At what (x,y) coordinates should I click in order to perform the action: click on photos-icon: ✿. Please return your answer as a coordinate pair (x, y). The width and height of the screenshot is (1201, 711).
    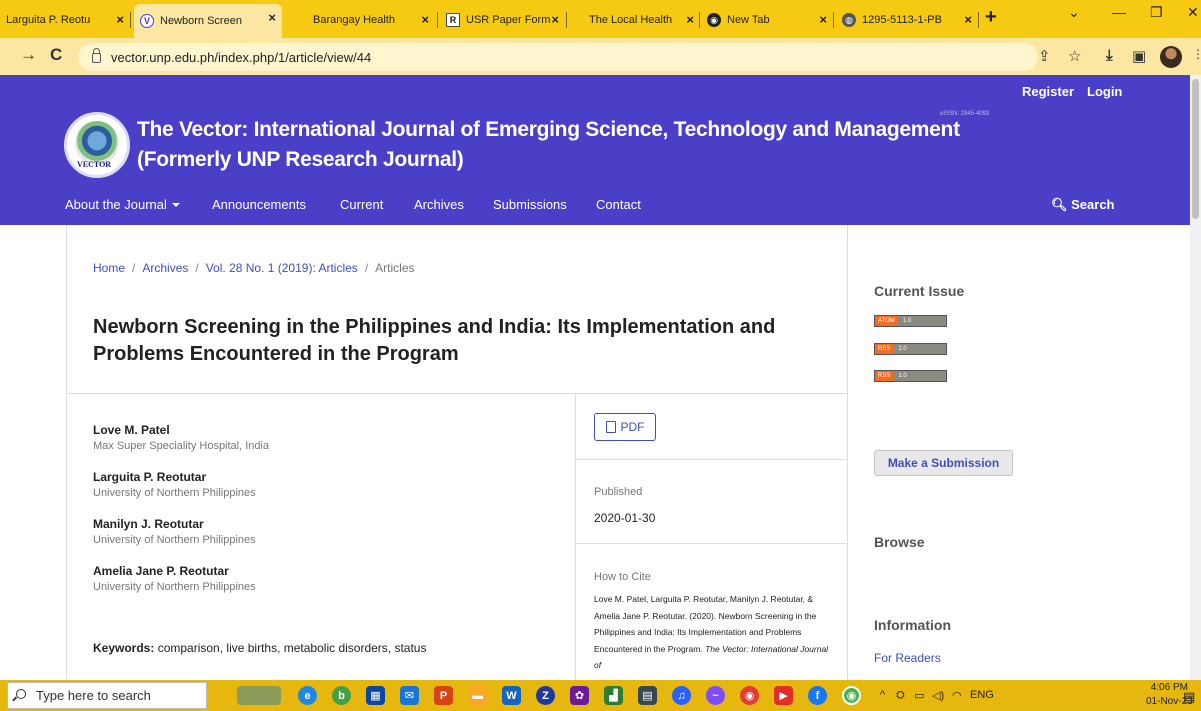
    Looking at the image, I should click on (579, 695).